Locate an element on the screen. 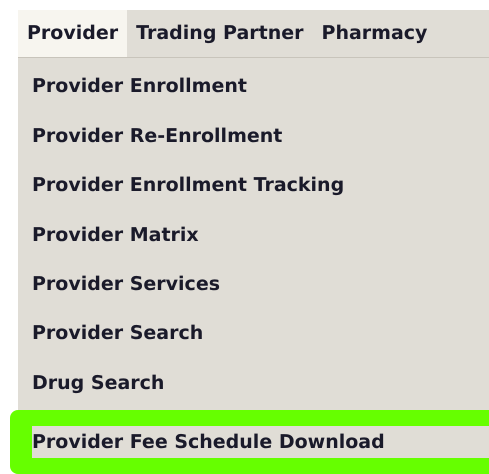 This screenshot has width=489, height=474. menu-tab: Provider is located at coordinates (73, 33).